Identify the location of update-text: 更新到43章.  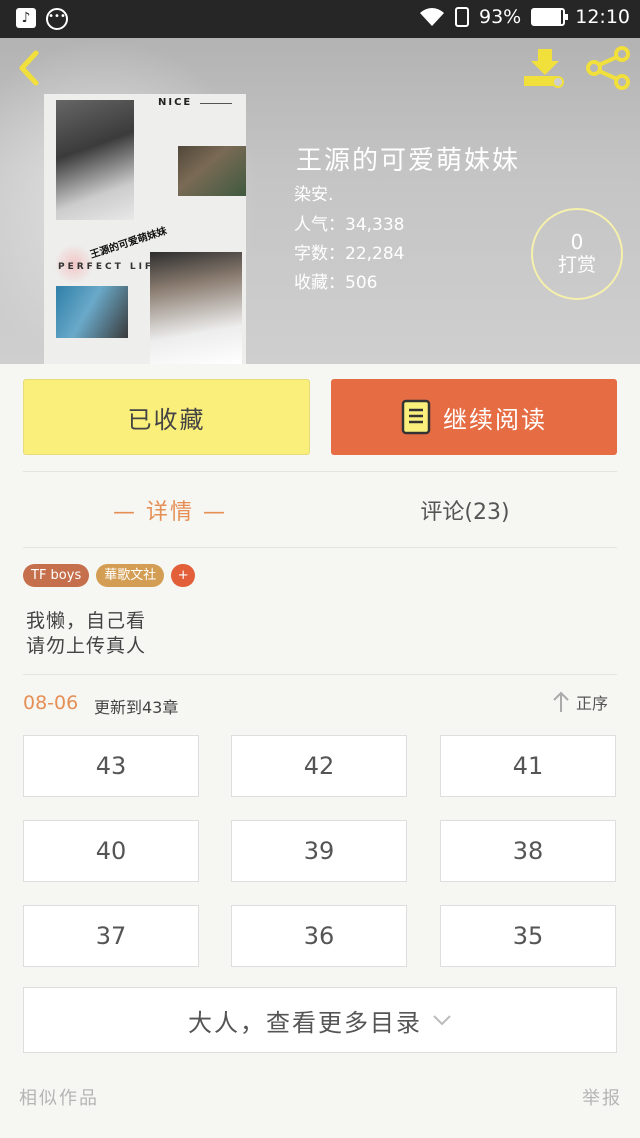
(136, 707).